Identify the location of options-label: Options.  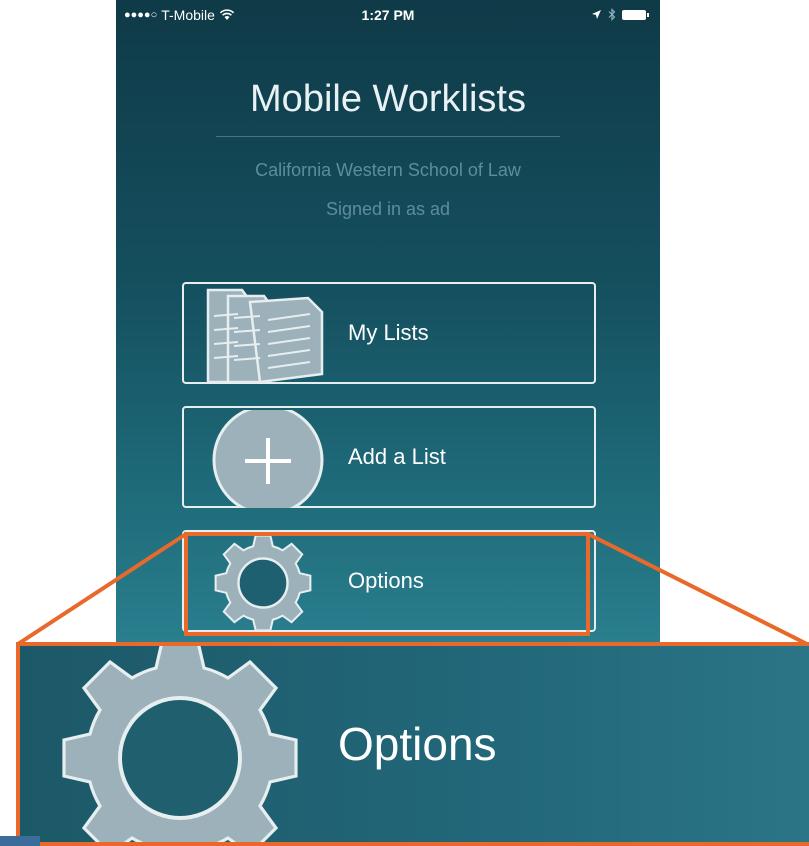
(386, 580).